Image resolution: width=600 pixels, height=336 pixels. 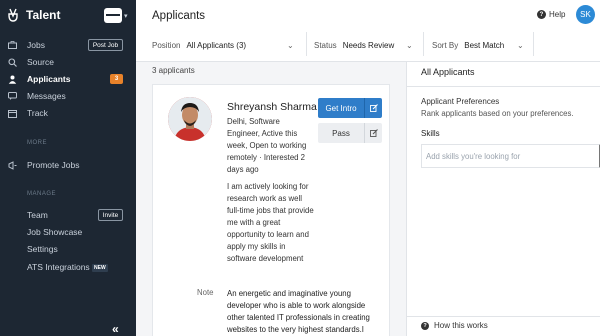 What do you see at coordinates (37, 143) in the screenshot?
I see `section-label-more: MORE` at bounding box center [37, 143].